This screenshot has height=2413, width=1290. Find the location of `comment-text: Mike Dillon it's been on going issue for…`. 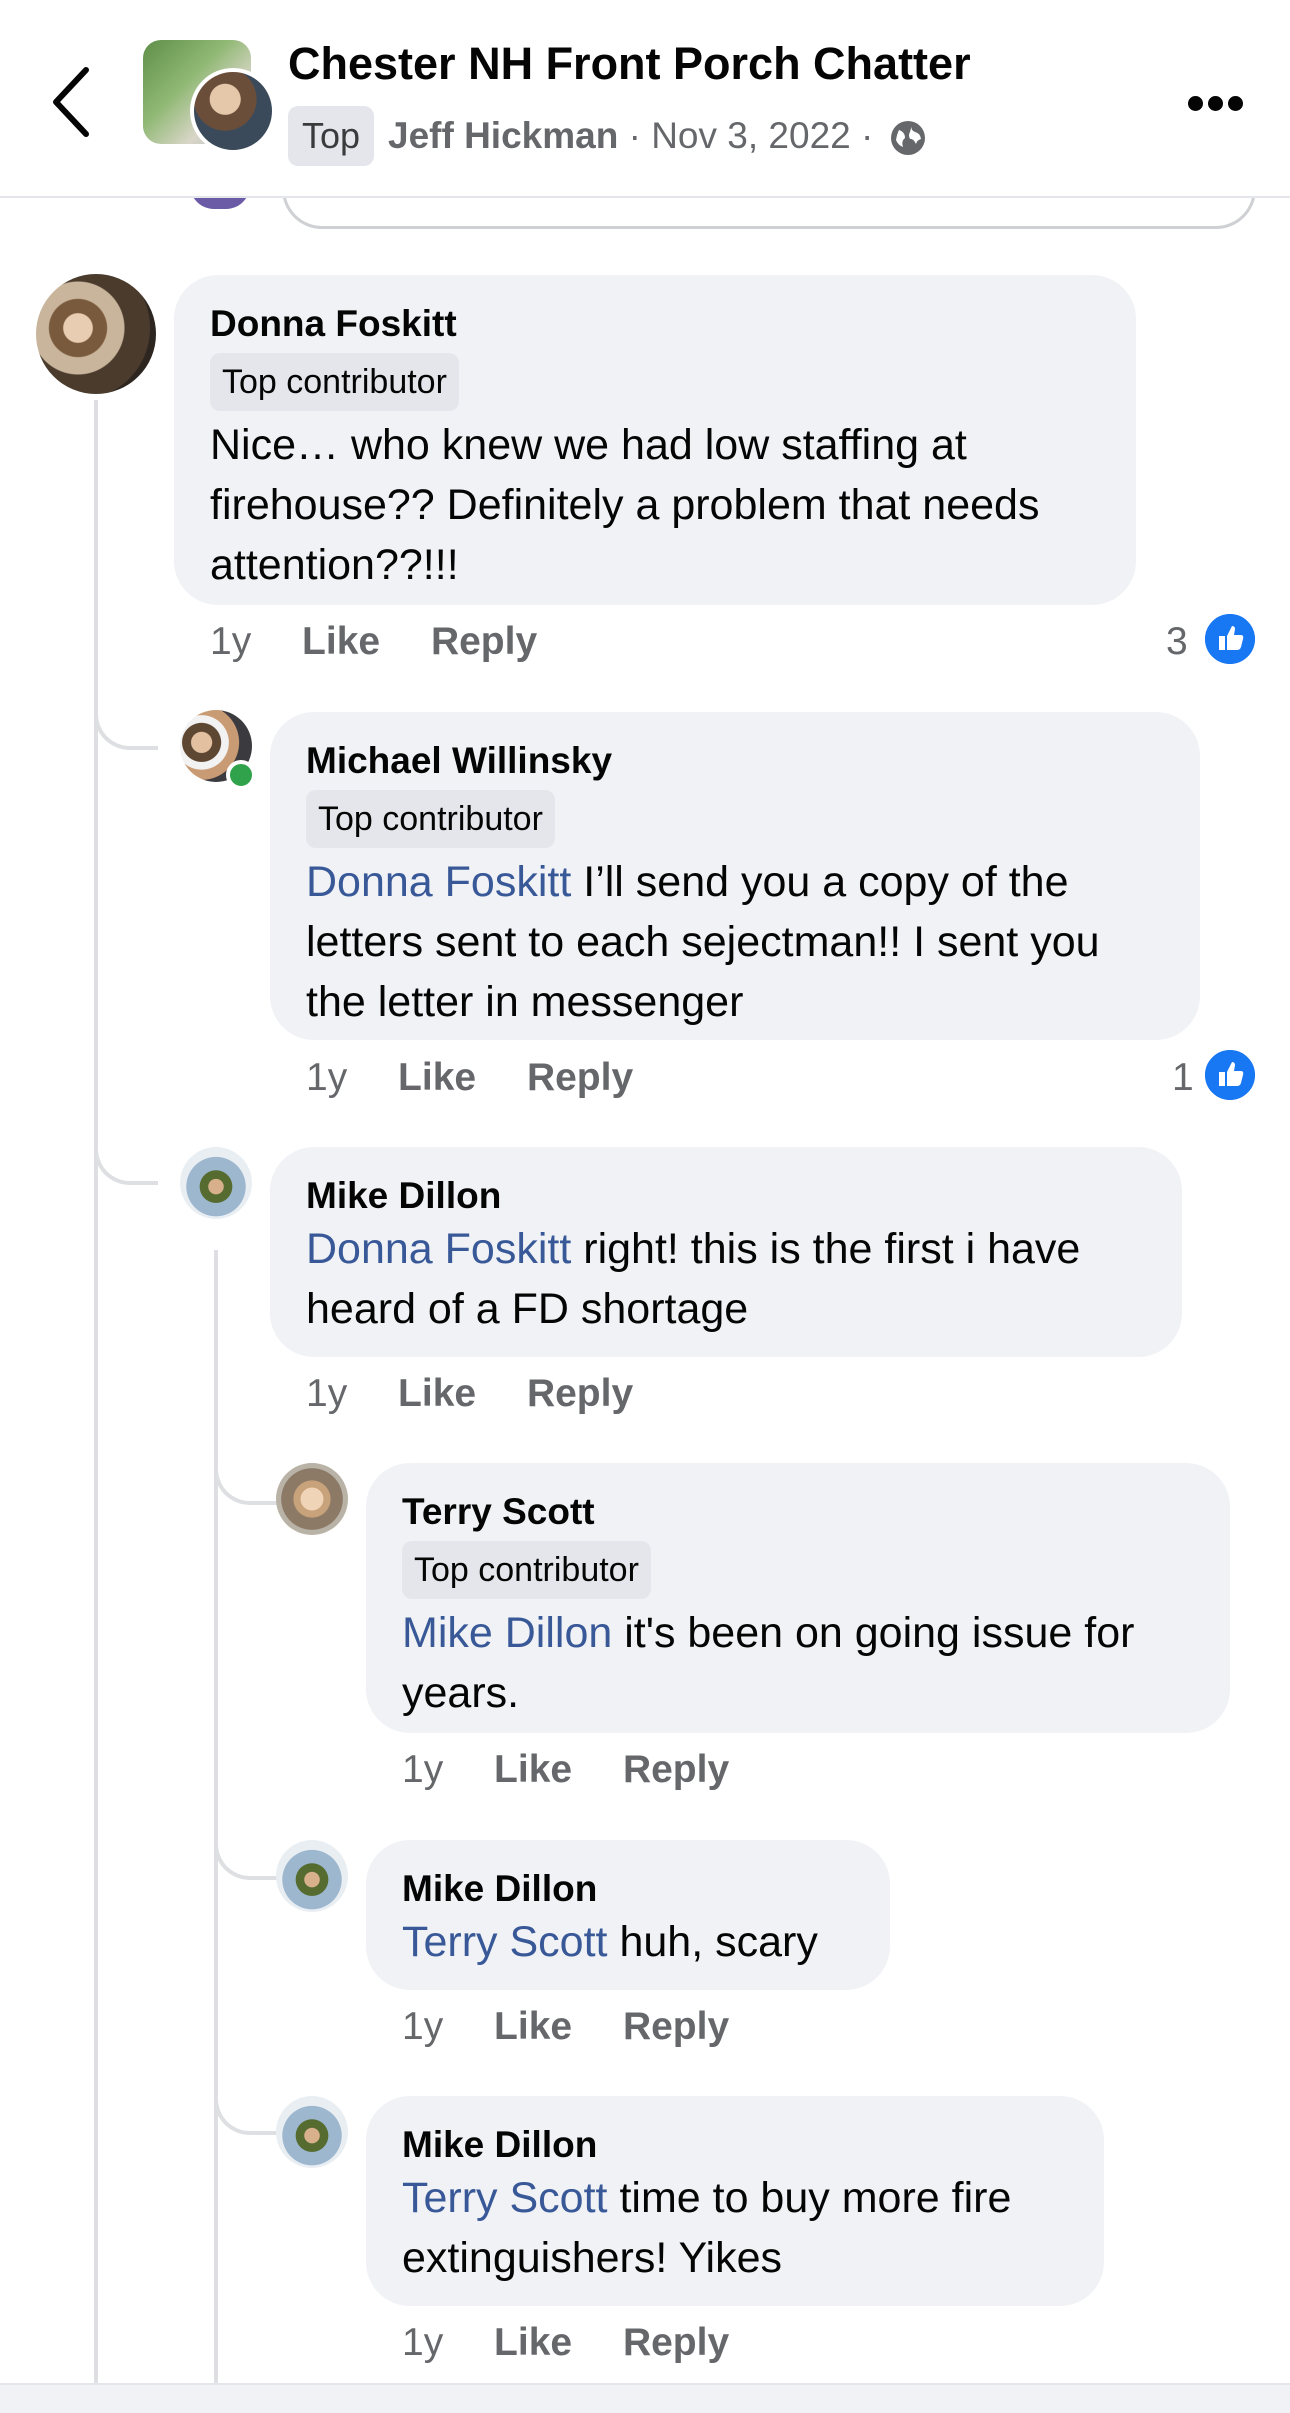

comment-text: Mike Dillon it's been on going issue for… is located at coordinates (768, 1663).